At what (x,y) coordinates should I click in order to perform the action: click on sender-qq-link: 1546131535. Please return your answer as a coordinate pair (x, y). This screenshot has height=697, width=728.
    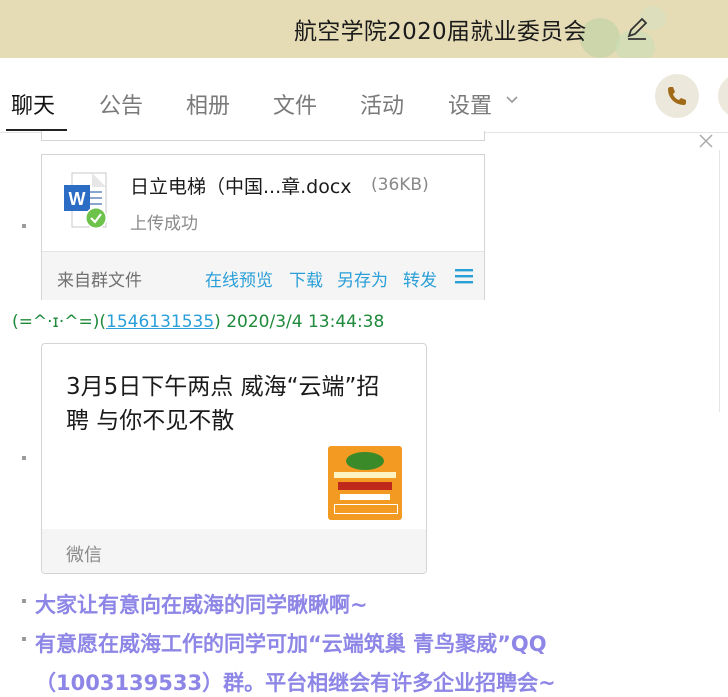
    Looking at the image, I should click on (160, 322).